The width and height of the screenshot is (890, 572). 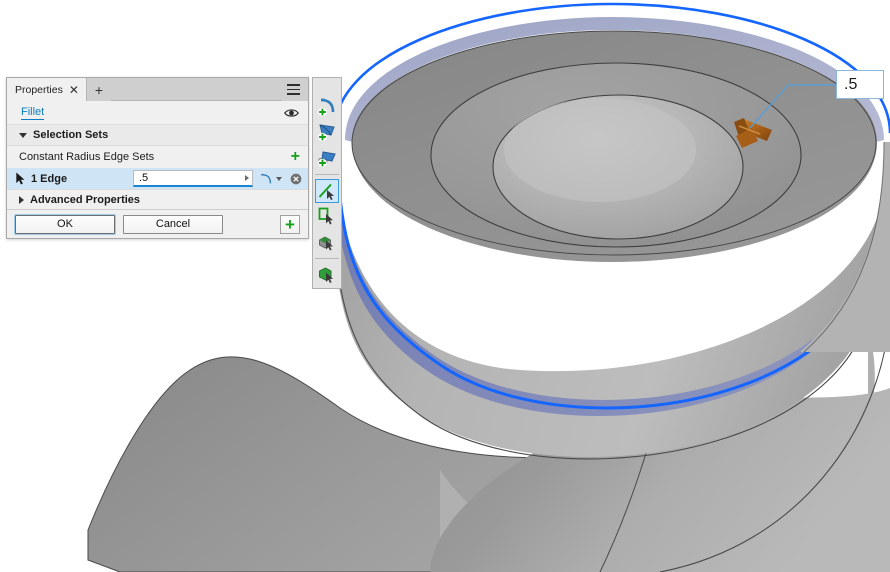 I want to click on add-edge-set-button: +, so click(x=295, y=157).